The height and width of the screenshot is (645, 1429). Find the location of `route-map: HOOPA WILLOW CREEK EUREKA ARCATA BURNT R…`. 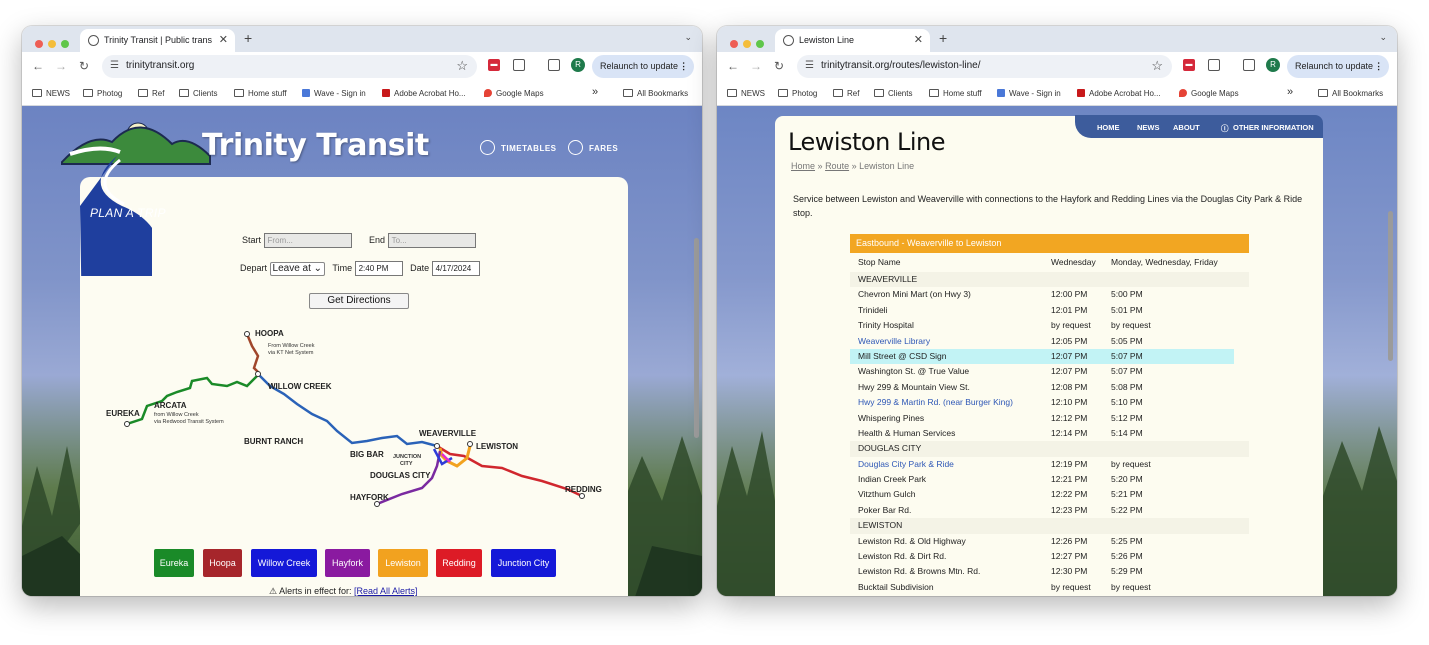

route-map: HOOPA WILLOW CREEK EUREKA ARCATA BURNT R… is located at coordinates (364, 421).